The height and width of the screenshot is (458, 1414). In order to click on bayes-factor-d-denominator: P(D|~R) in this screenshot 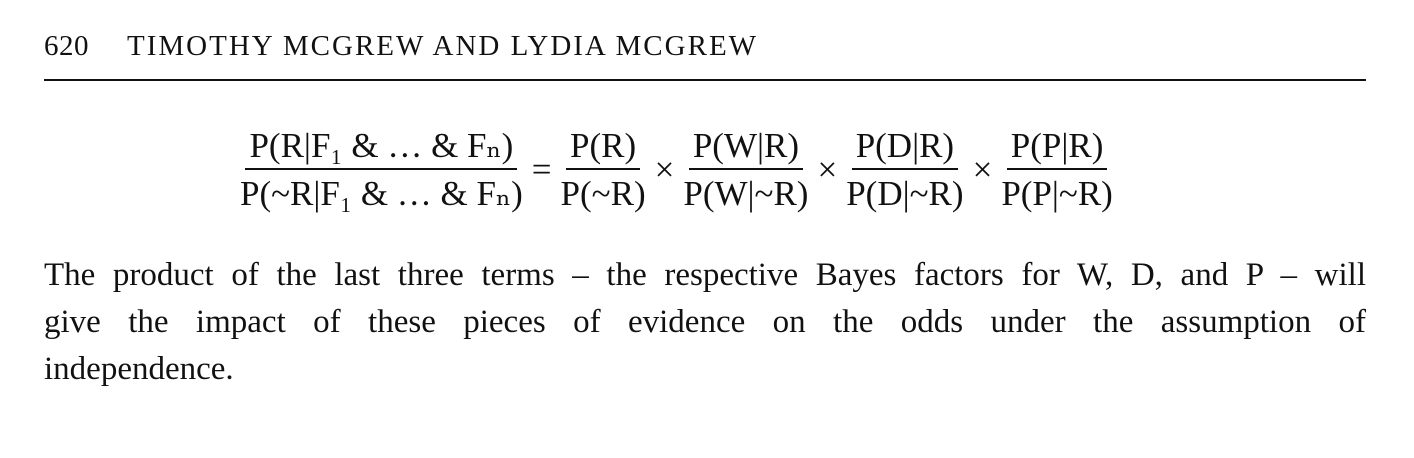, I will do `click(905, 193)`.